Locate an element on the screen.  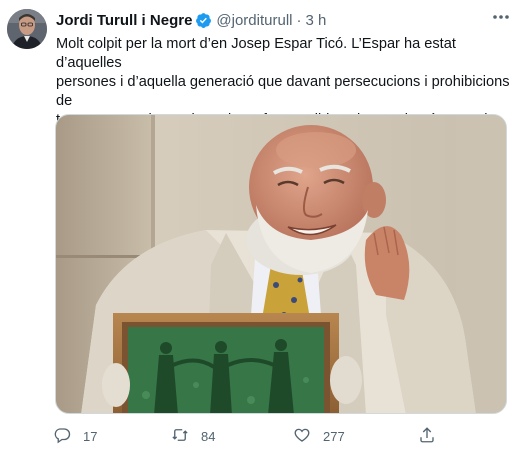
retweet-icon is located at coordinates (180, 436).